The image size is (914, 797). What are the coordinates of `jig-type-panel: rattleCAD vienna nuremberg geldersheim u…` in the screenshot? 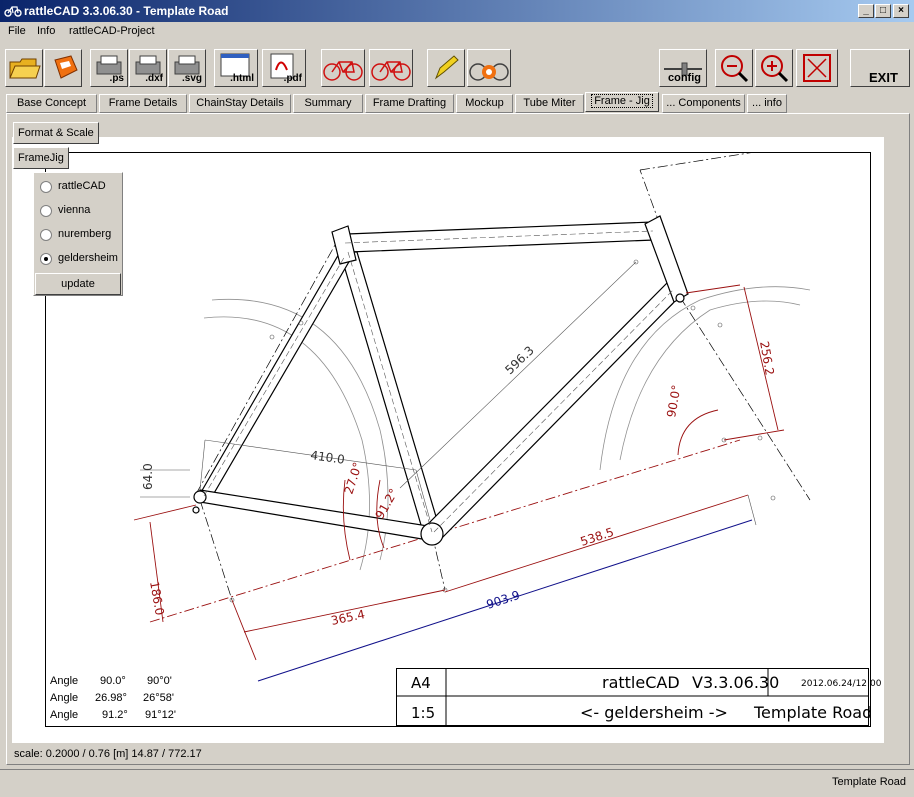 It's located at (78, 234).